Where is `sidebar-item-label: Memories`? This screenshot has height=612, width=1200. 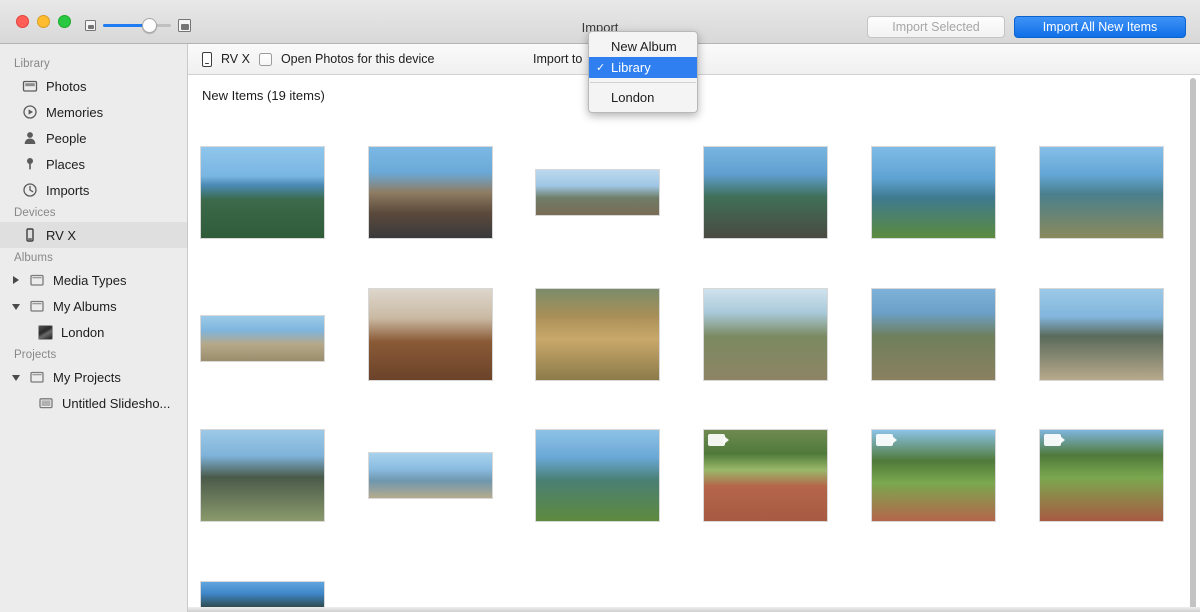
sidebar-item-label: Memories is located at coordinates (75, 112).